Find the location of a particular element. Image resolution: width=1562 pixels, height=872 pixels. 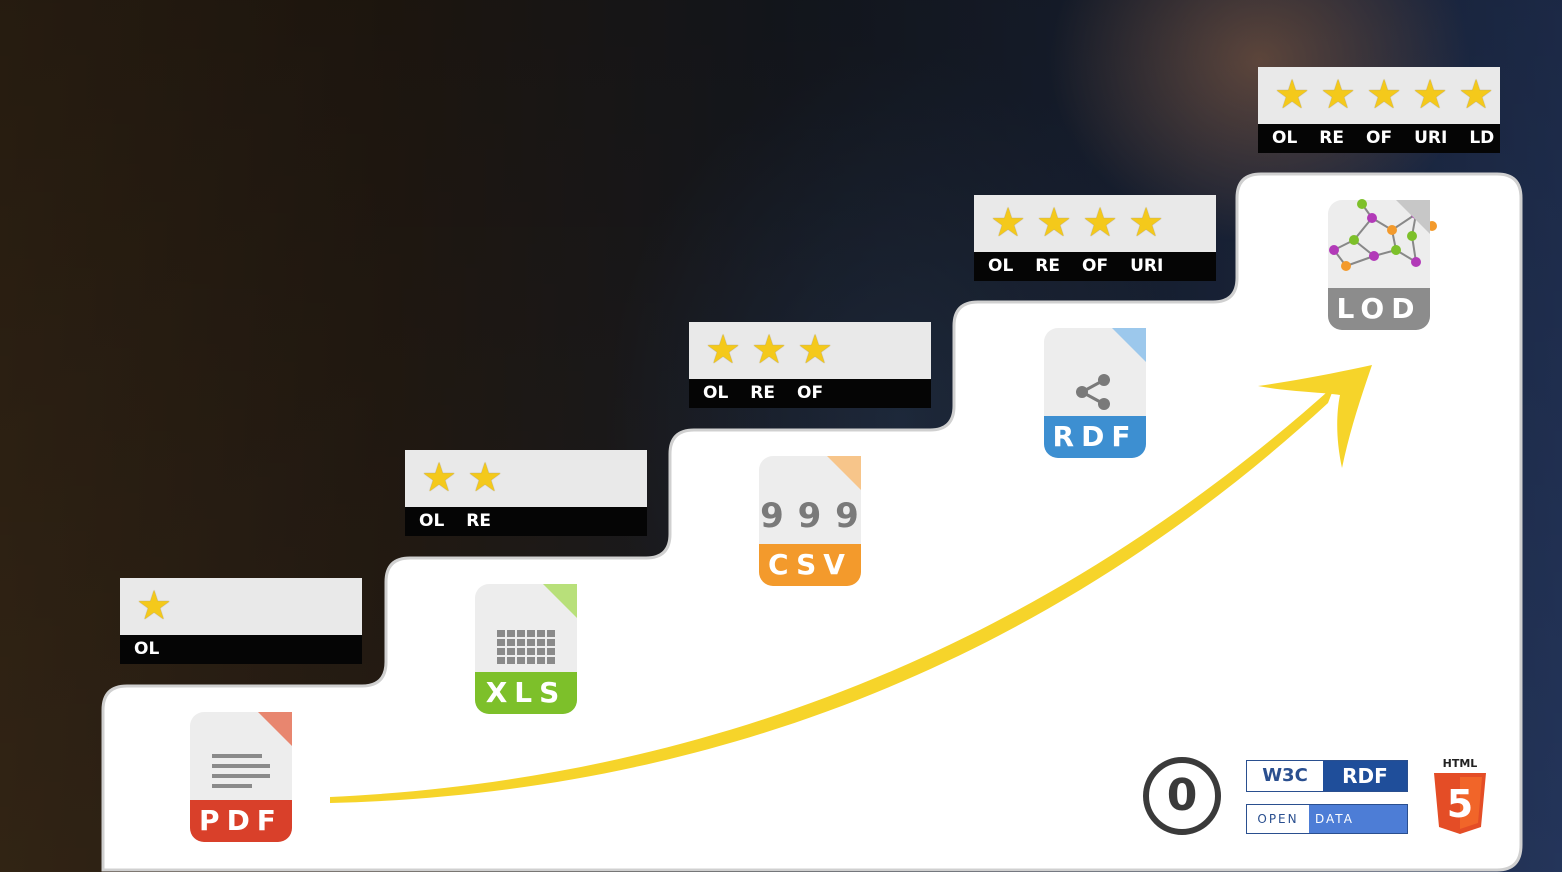

badge-five-star: ★ ★ ★ ★ ★ OL RE OF URI LD is located at coordinates (1379, 110).